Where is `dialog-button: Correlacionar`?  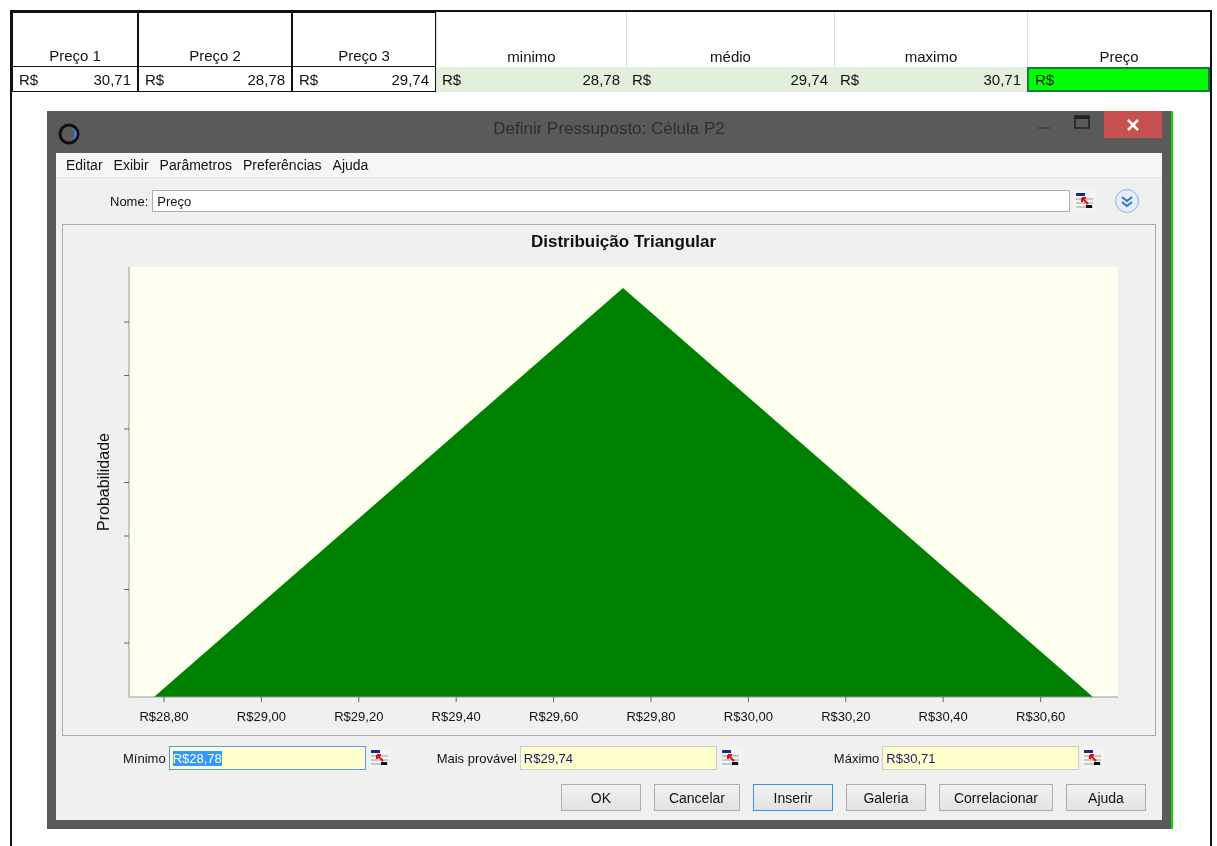
dialog-button: Correlacionar is located at coordinates (995, 797).